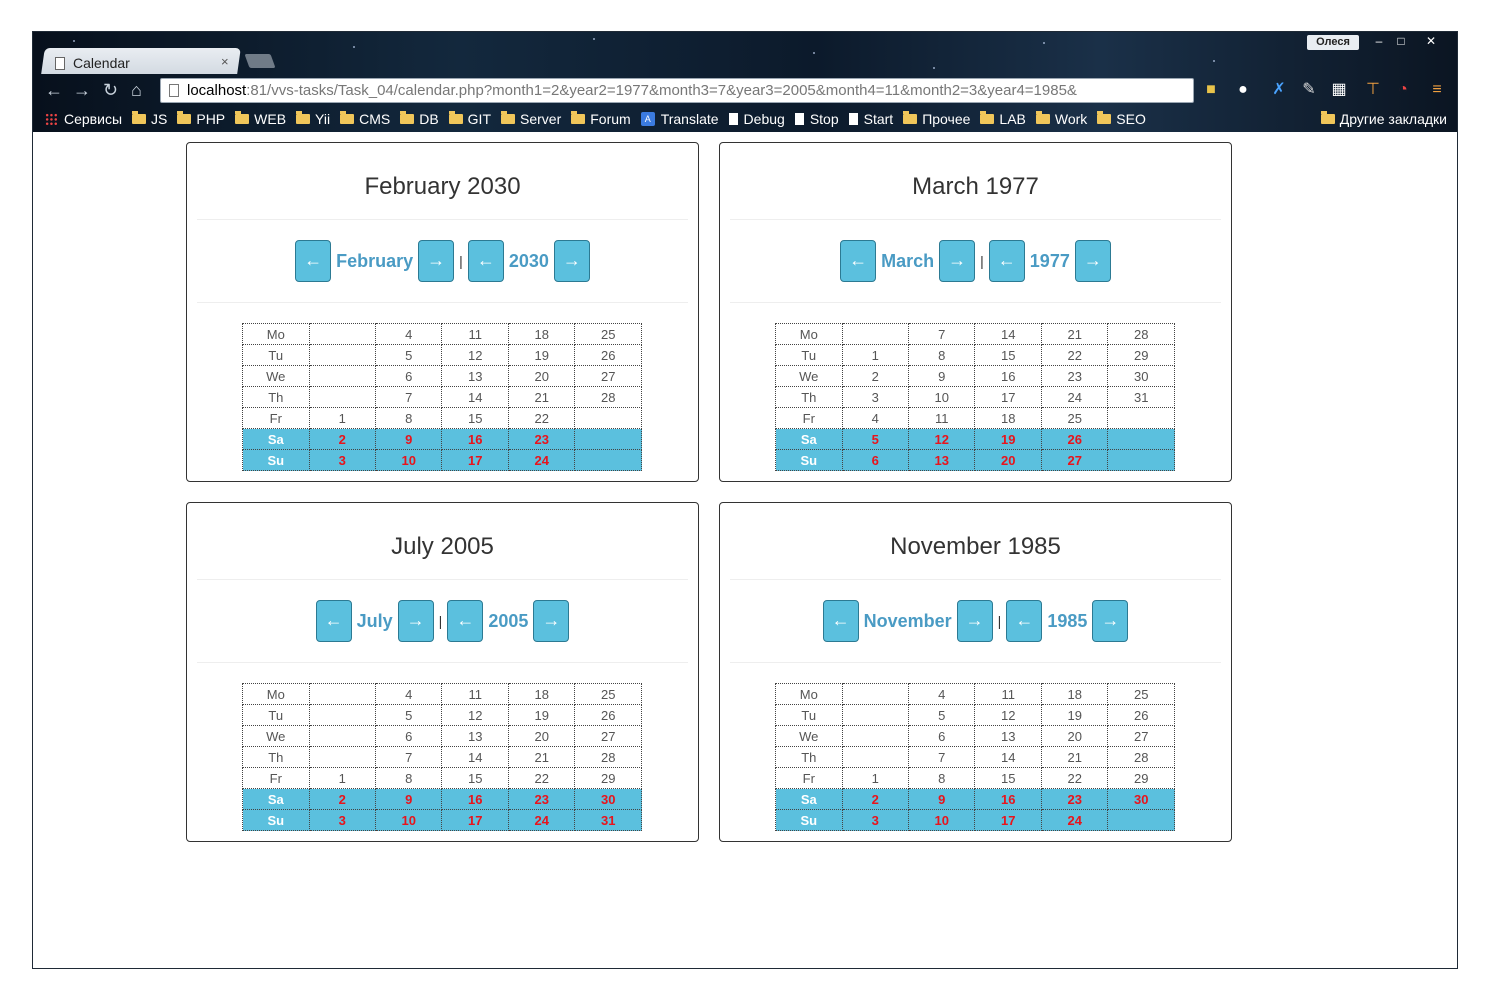 This screenshot has height=1002, width=1491. What do you see at coordinates (1383, 119) in the screenshot?
I see `other-bookmarks: Другие закладки` at bounding box center [1383, 119].